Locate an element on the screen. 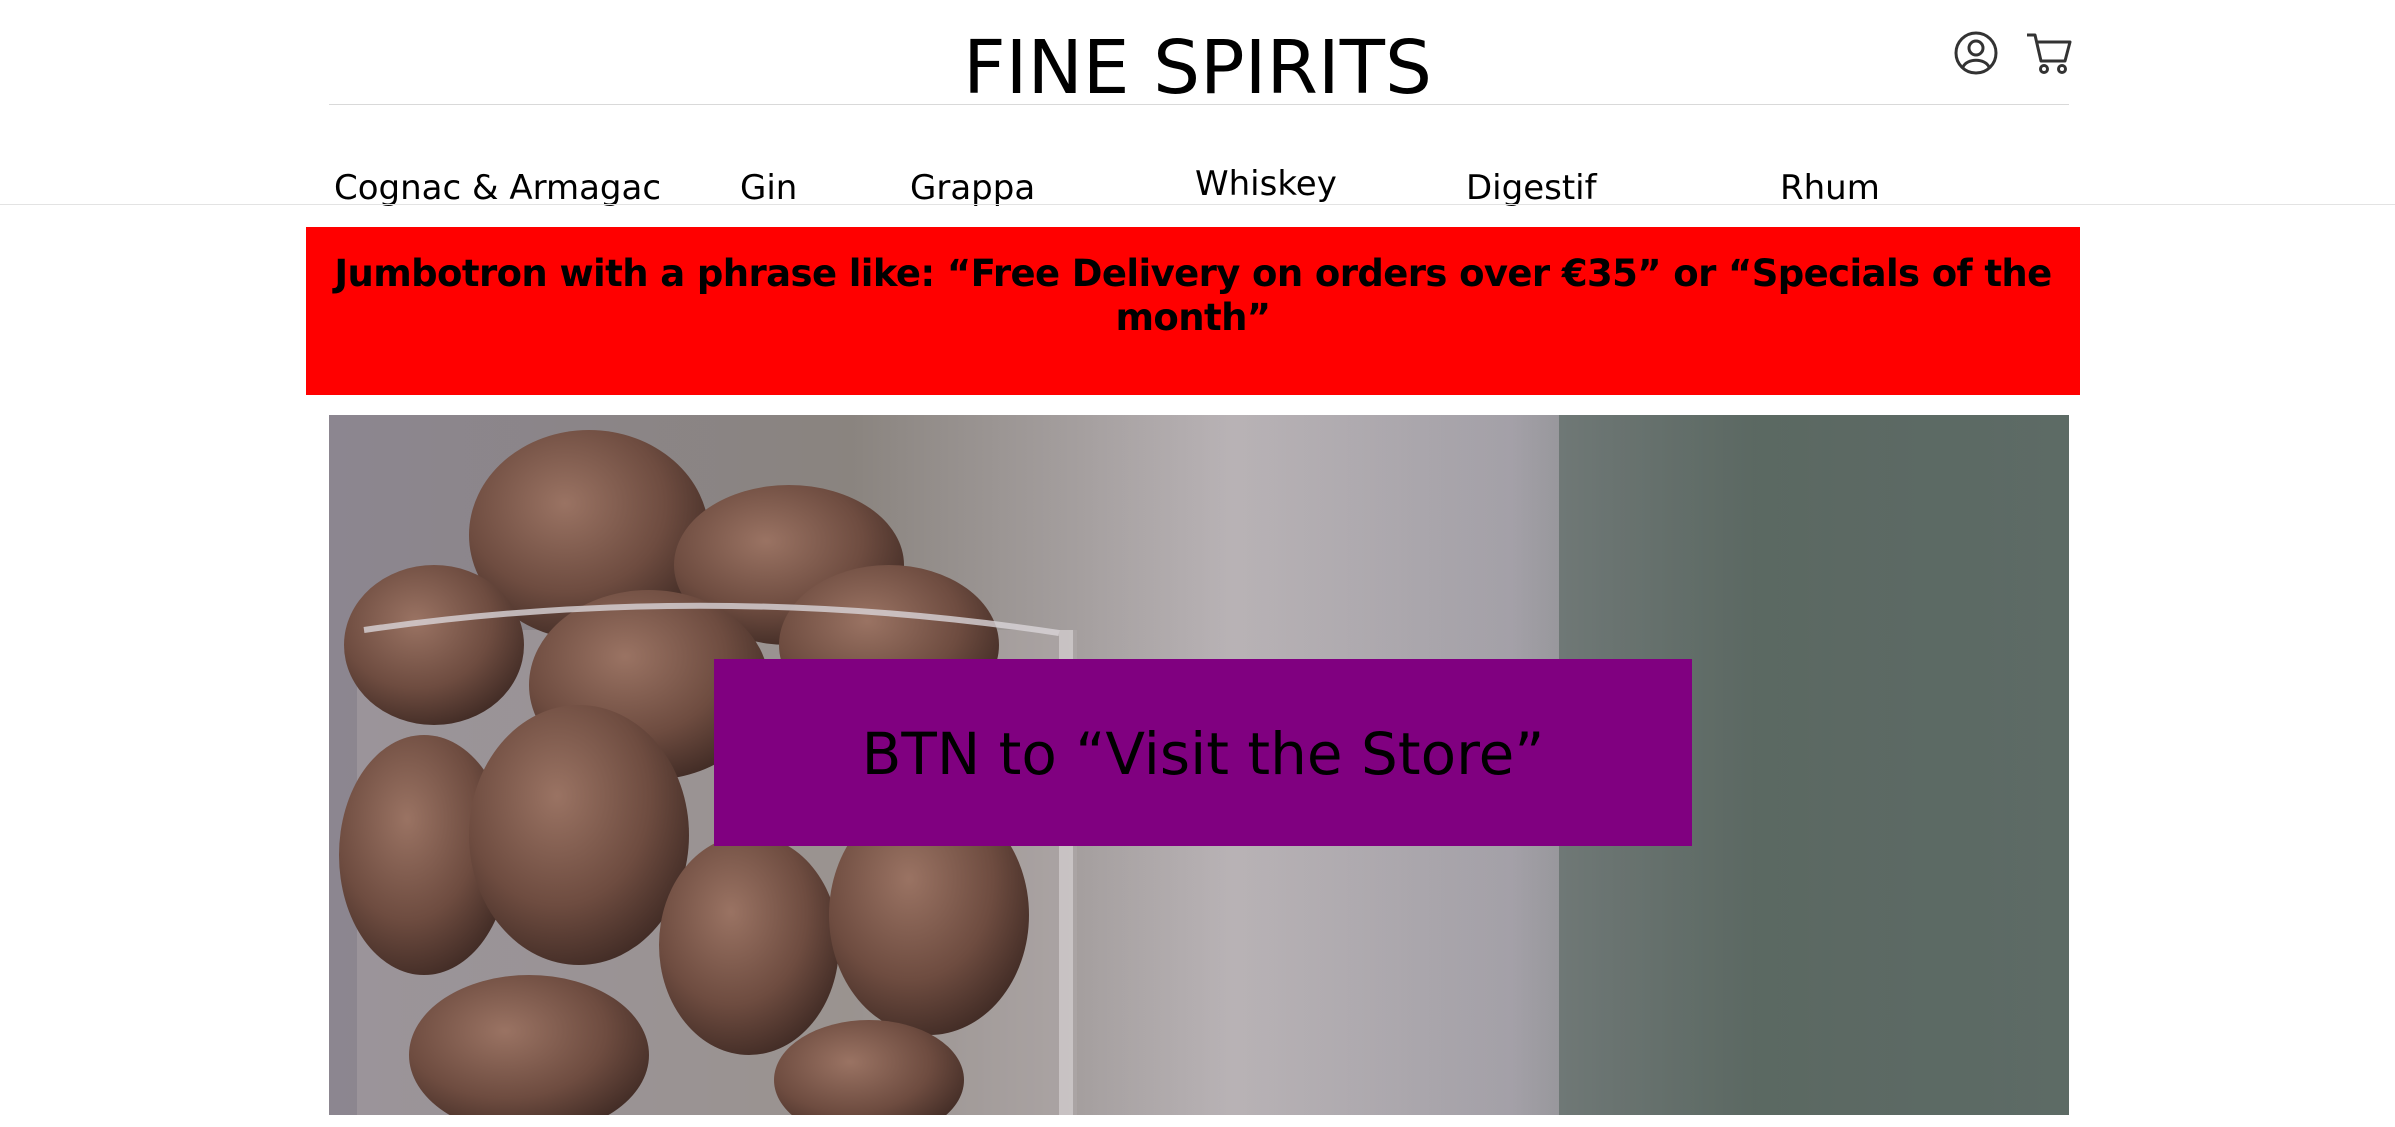 The width and height of the screenshot is (2395, 1127). nav-divider is located at coordinates (1197, 204).